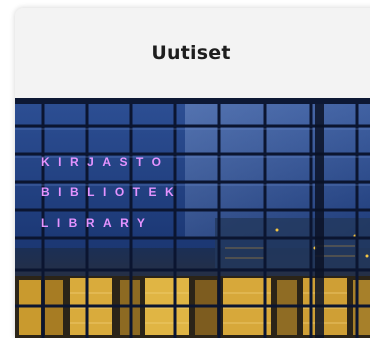 The image size is (370, 338). I want to click on sign-line-library: LIBRARY, so click(97, 223).